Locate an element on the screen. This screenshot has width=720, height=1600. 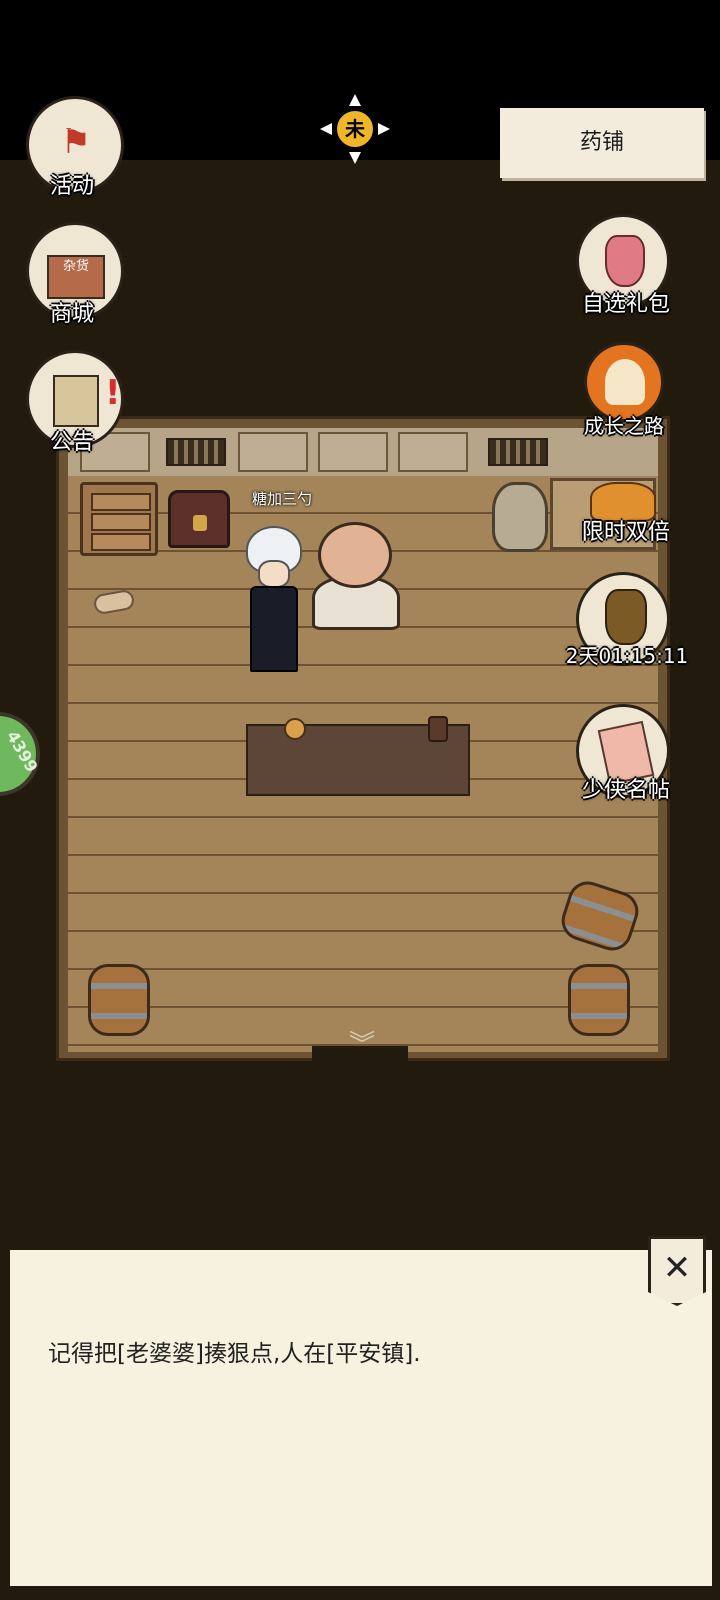
location-name: 药铺 is located at coordinates (601, 142).